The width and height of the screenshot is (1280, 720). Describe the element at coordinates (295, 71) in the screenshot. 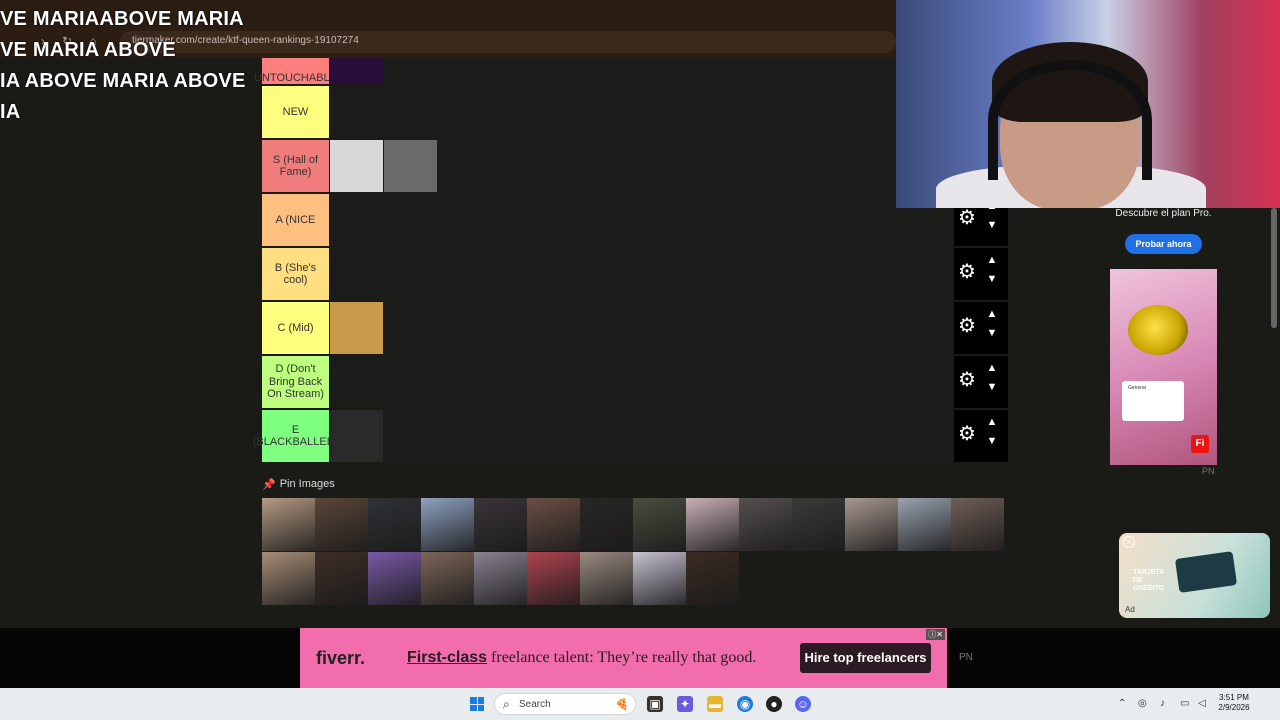

I see `tier-label: UNTOUCHABLE` at that location.